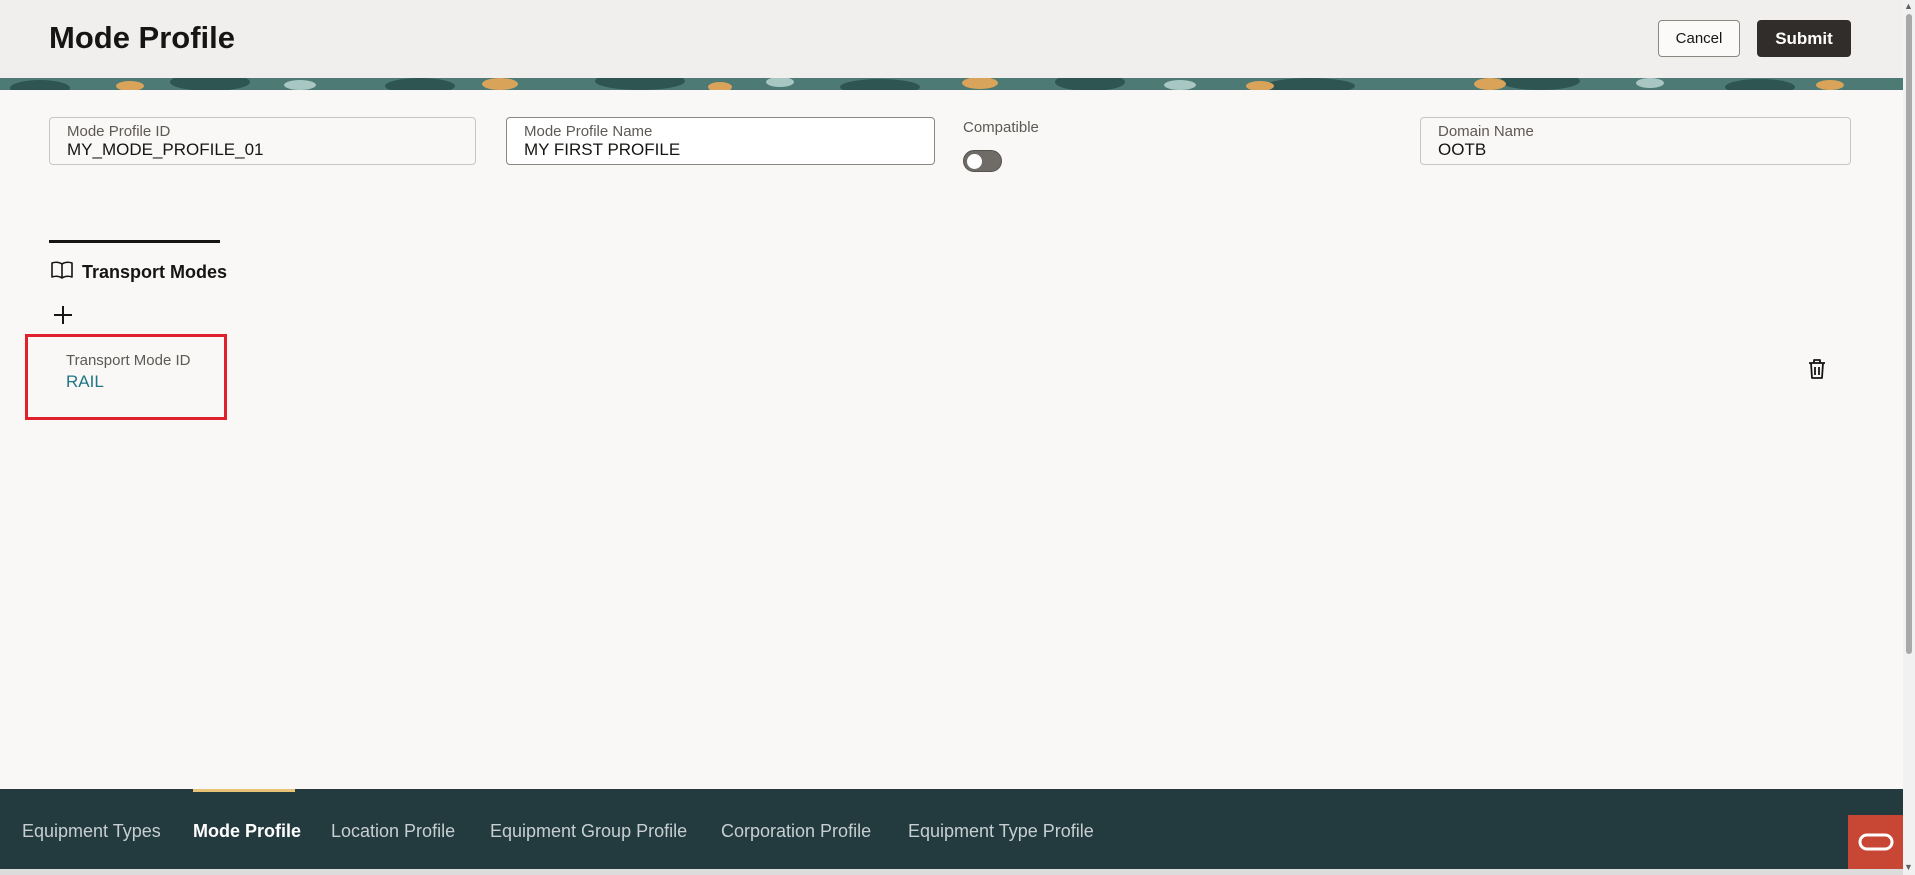  What do you see at coordinates (62, 272) in the screenshot?
I see `book-icon` at bounding box center [62, 272].